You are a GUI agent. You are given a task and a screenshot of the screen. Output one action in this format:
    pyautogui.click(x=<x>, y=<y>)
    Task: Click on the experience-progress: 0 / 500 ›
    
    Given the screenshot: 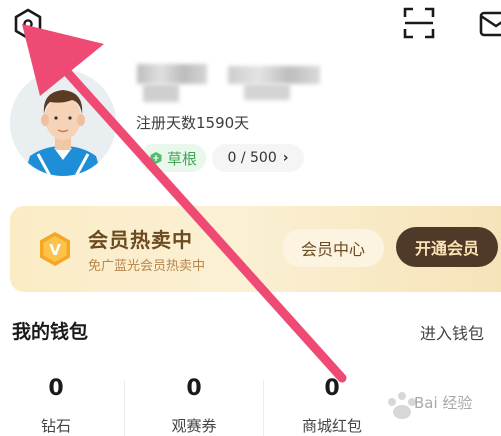 What is the action you would take?
    pyautogui.click(x=258, y=158)
    